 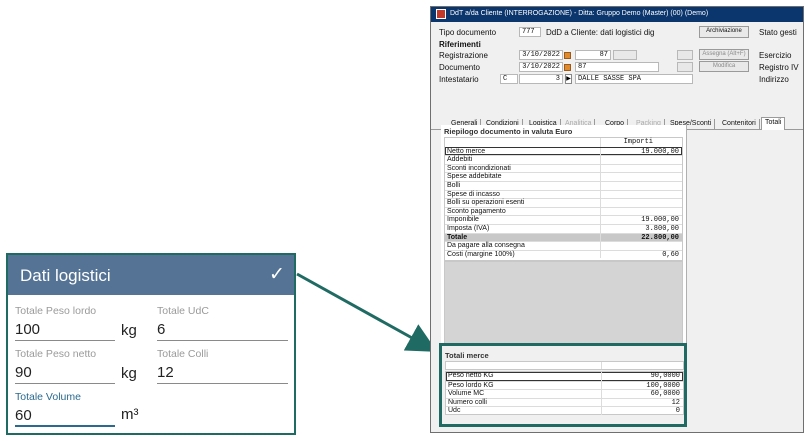 What do you see at coordinates (724, 32) in the screenshot?
I see `archiviazione-button: Archiviazione` at bounding box center [724, 32].